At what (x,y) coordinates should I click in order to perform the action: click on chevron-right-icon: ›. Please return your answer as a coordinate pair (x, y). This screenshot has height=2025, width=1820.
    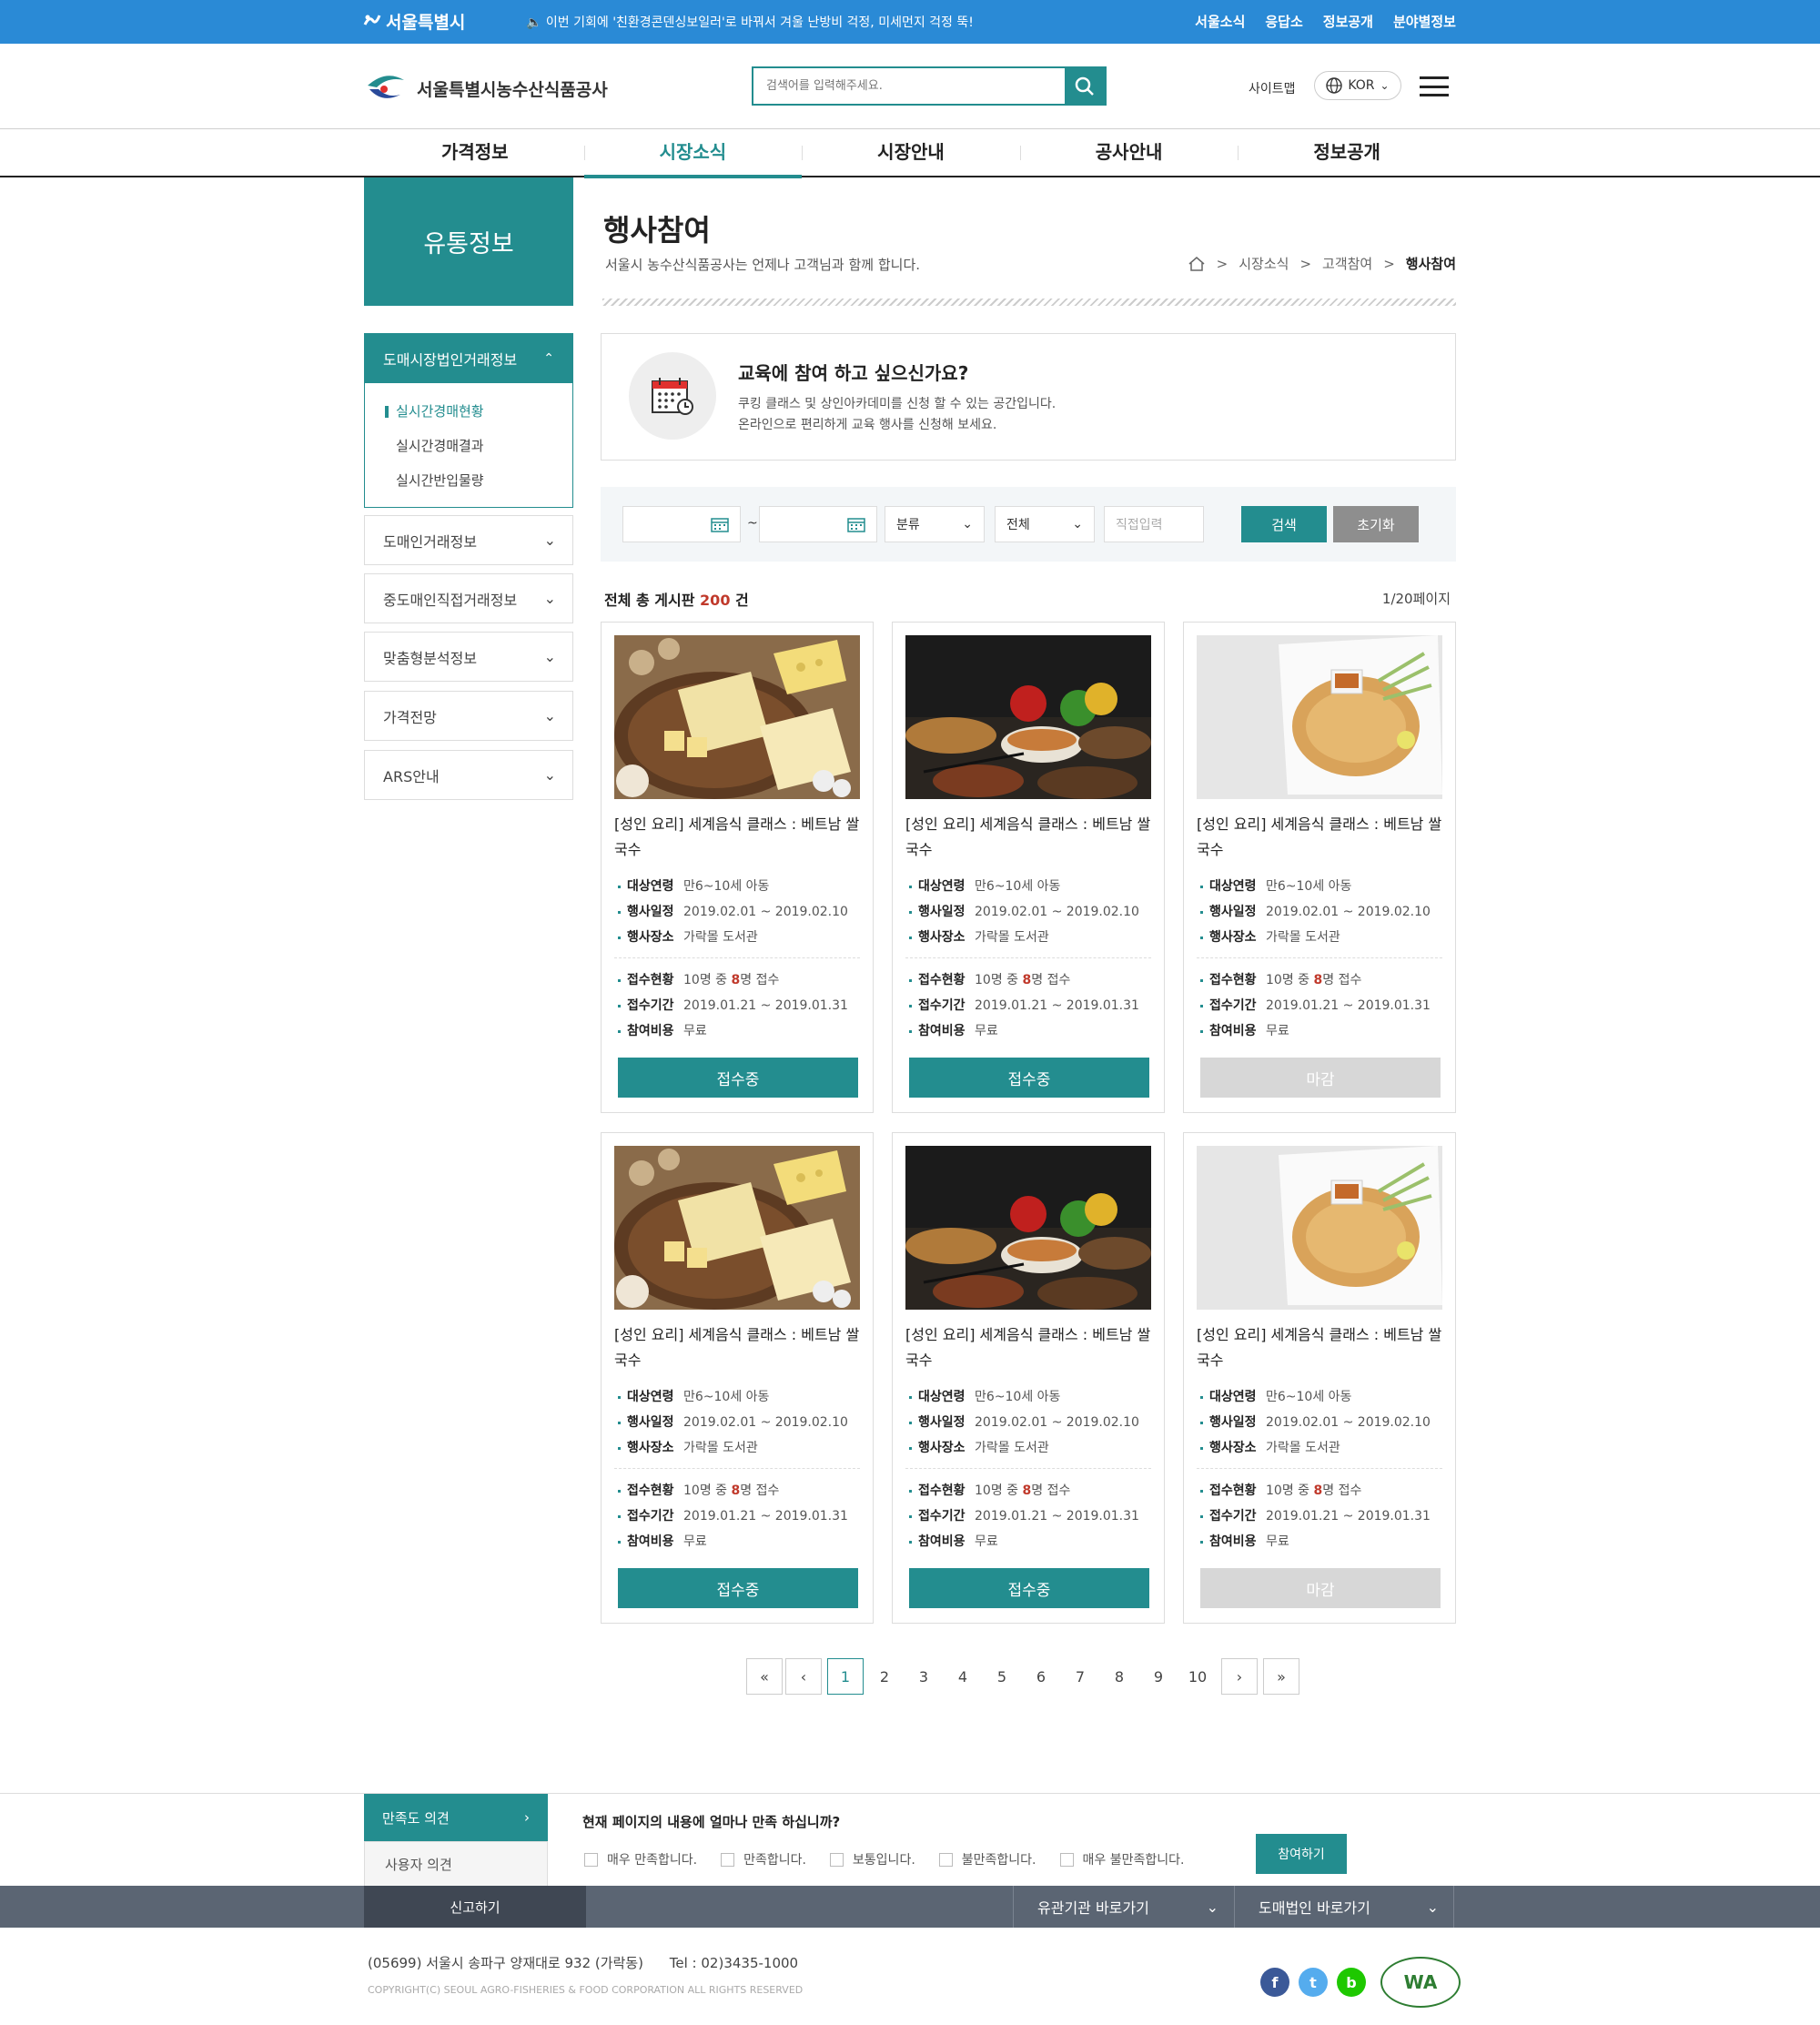
    Looking at the image, I should click on (1240, 1676).